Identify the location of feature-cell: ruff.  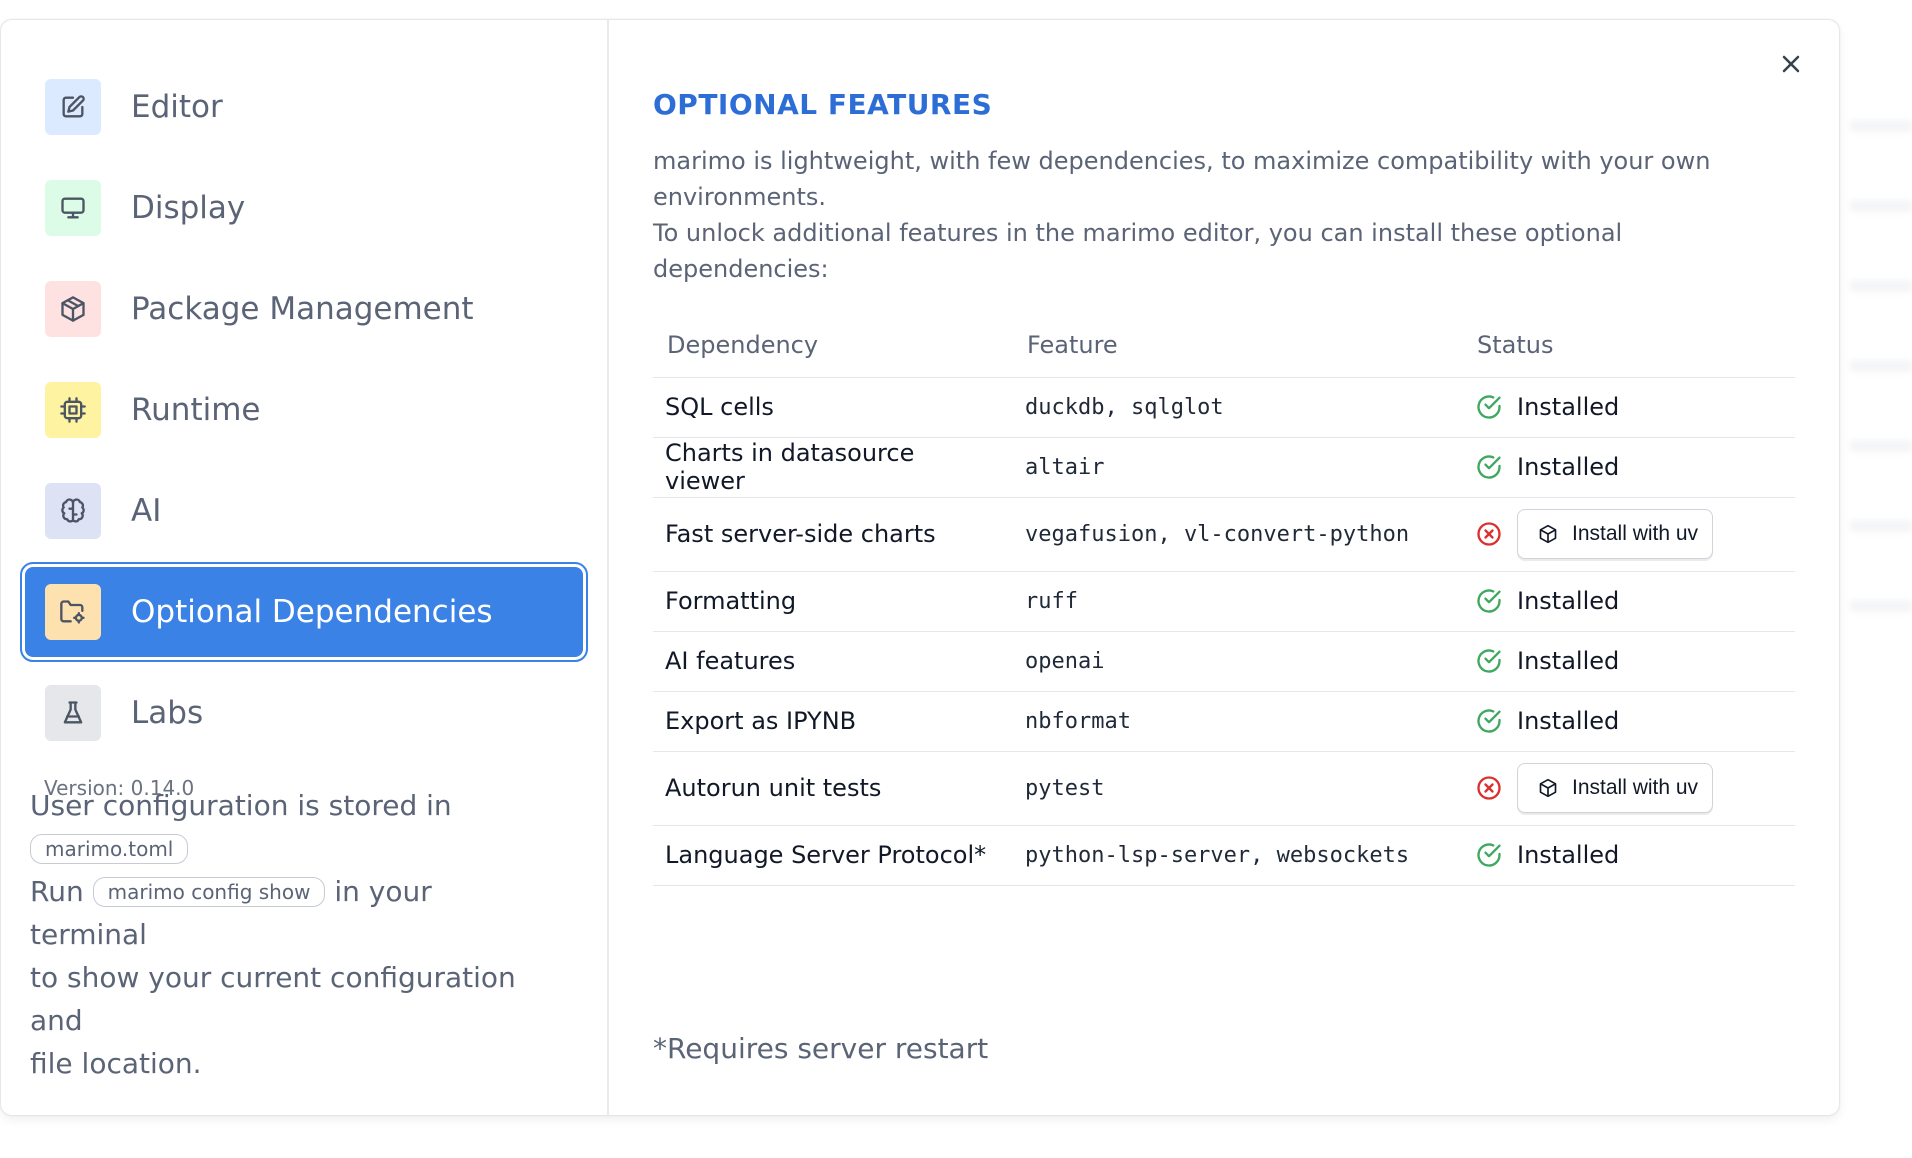
(1238, 601).